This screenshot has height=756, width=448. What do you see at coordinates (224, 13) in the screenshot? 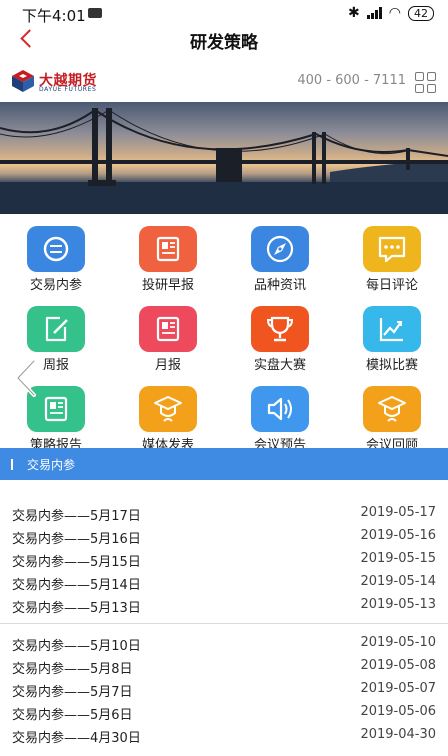
I see `status-bar: 下午4:01 ✱ ◠ 42` at bounding box center [224, 13].